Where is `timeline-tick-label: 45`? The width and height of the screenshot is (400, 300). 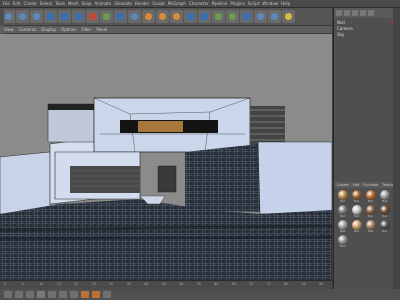
timeline-tick-label: 45 is located at coordinates (163, 284).